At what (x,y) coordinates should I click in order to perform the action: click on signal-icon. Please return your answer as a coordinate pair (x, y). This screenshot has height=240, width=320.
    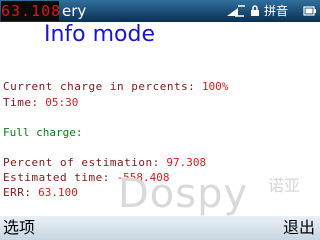
    Looking at the image, I should click on (236, 11).